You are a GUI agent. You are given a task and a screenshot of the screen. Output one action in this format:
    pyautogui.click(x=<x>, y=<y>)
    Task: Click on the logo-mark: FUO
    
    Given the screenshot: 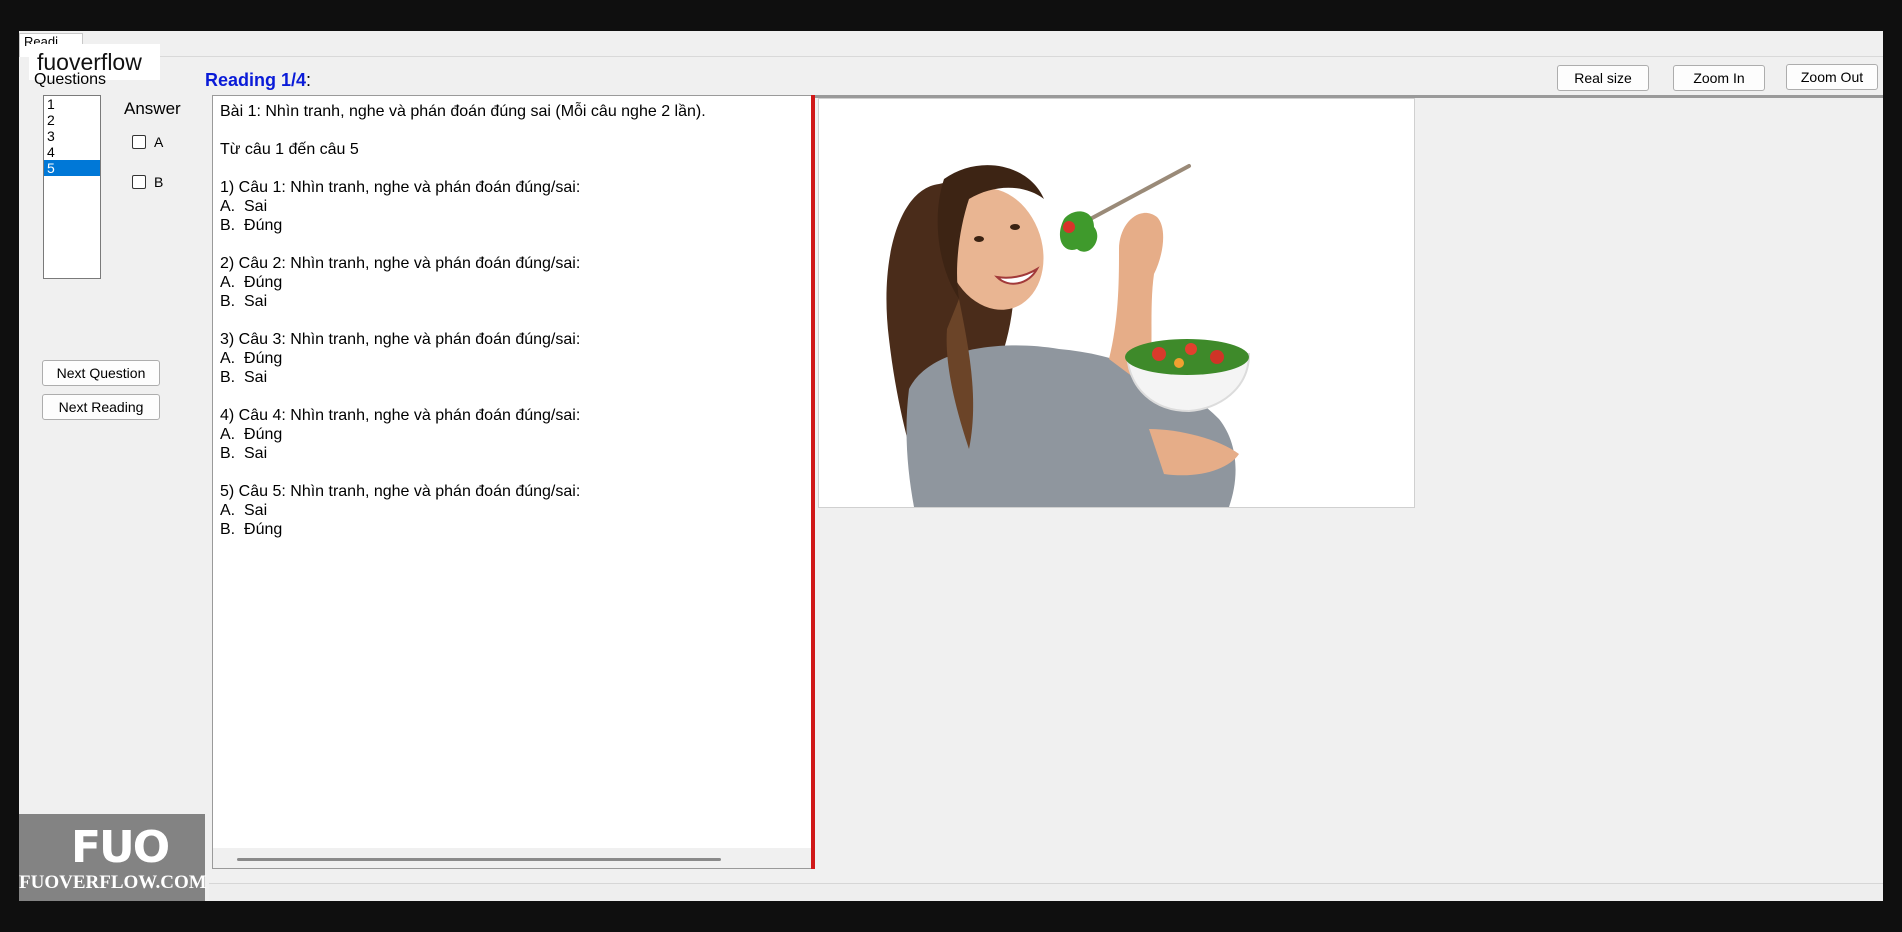 What is the action you would take?
    pyautogui.click(x=120, y=847)
    